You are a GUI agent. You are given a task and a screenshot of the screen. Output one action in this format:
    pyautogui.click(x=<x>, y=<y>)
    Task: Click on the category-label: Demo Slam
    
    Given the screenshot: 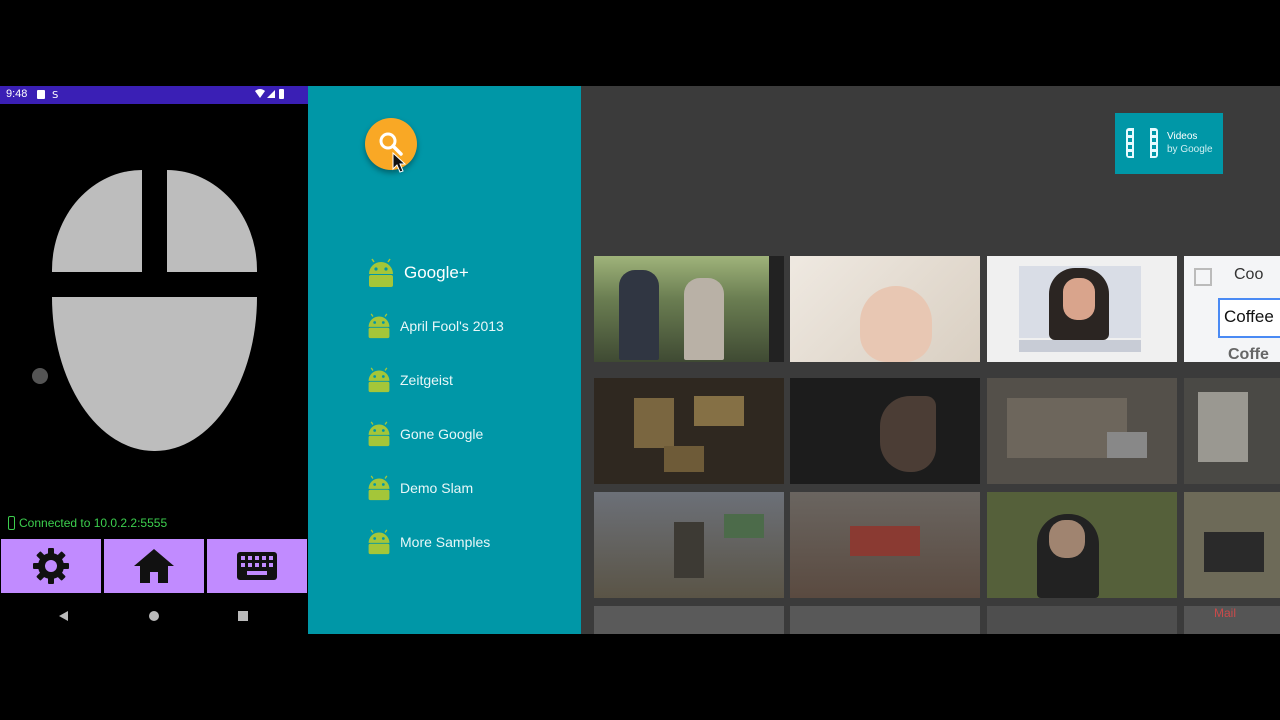 What is the action you would take?
    pyautogui.click(x=437, y=488)
    